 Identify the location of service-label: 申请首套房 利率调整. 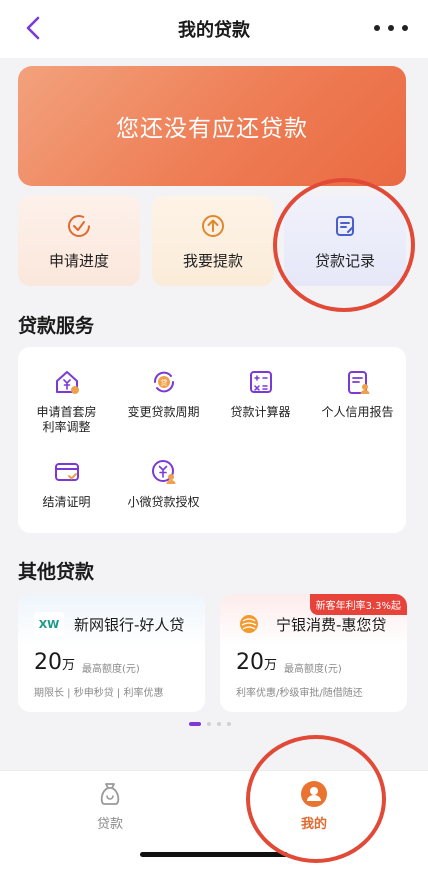
(66, 420).